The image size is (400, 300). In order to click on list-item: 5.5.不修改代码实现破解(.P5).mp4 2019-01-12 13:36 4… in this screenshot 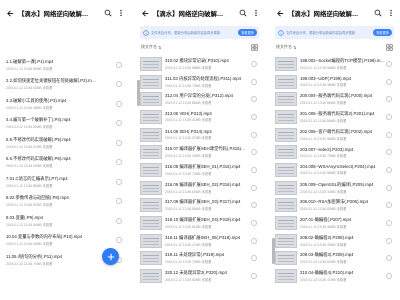, I will do `click(64, 143)`.